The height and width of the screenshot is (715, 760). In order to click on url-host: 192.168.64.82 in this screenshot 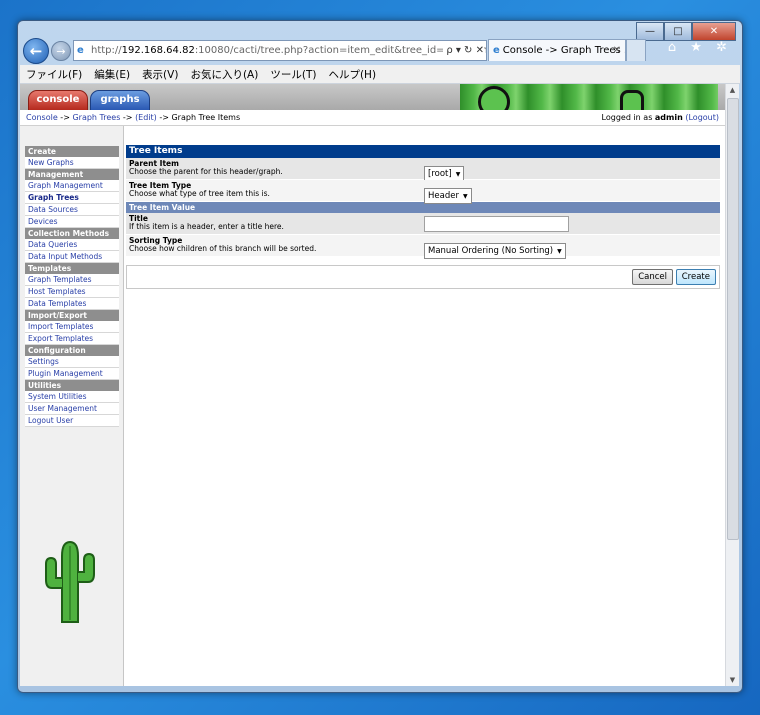, I will do `click(158, 50)`.